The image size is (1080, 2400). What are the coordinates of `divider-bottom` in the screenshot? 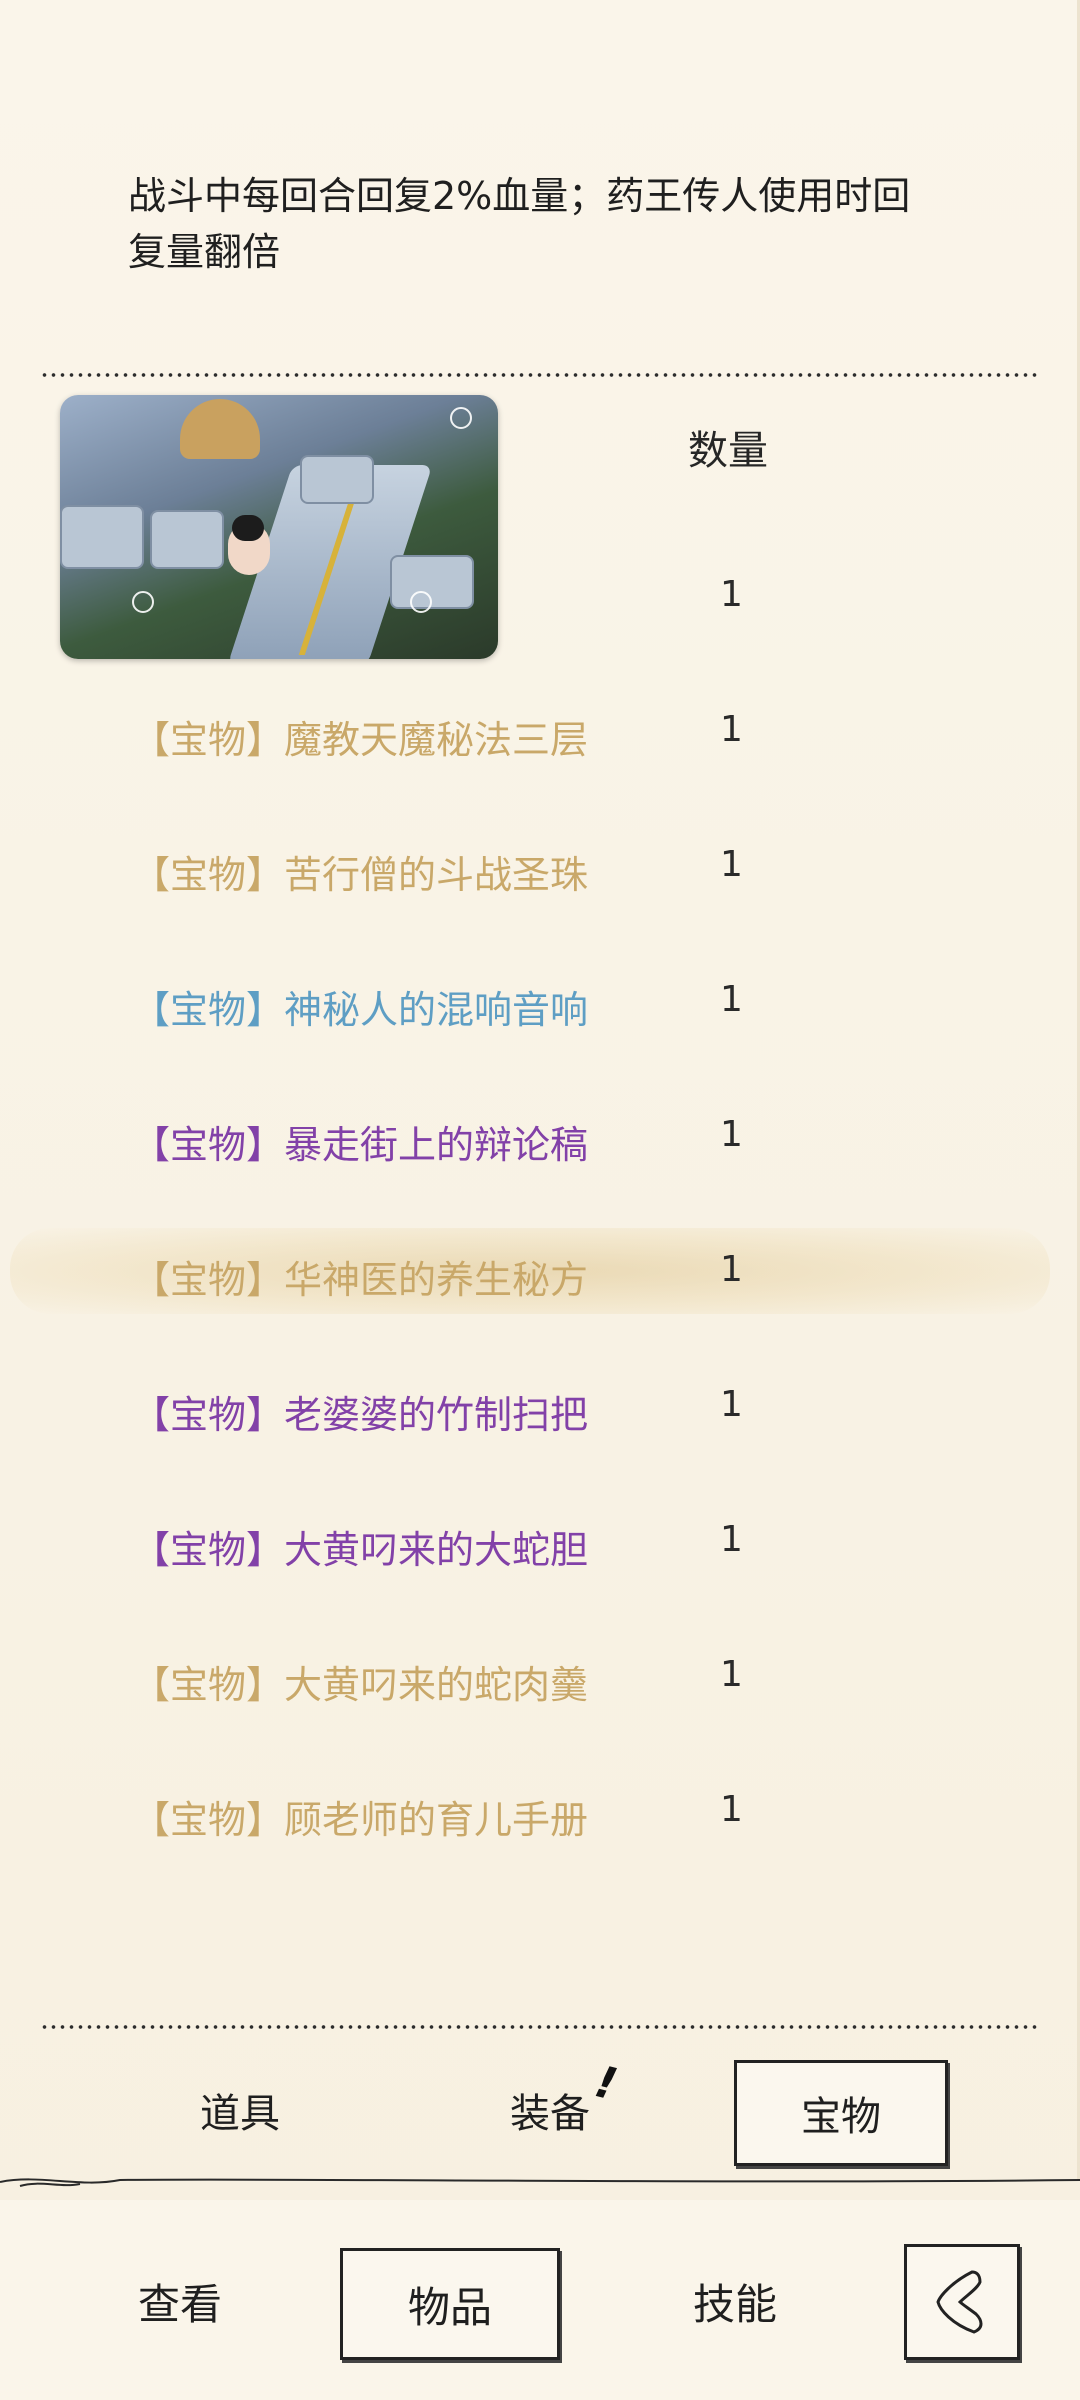 It's located at (540, 2027).